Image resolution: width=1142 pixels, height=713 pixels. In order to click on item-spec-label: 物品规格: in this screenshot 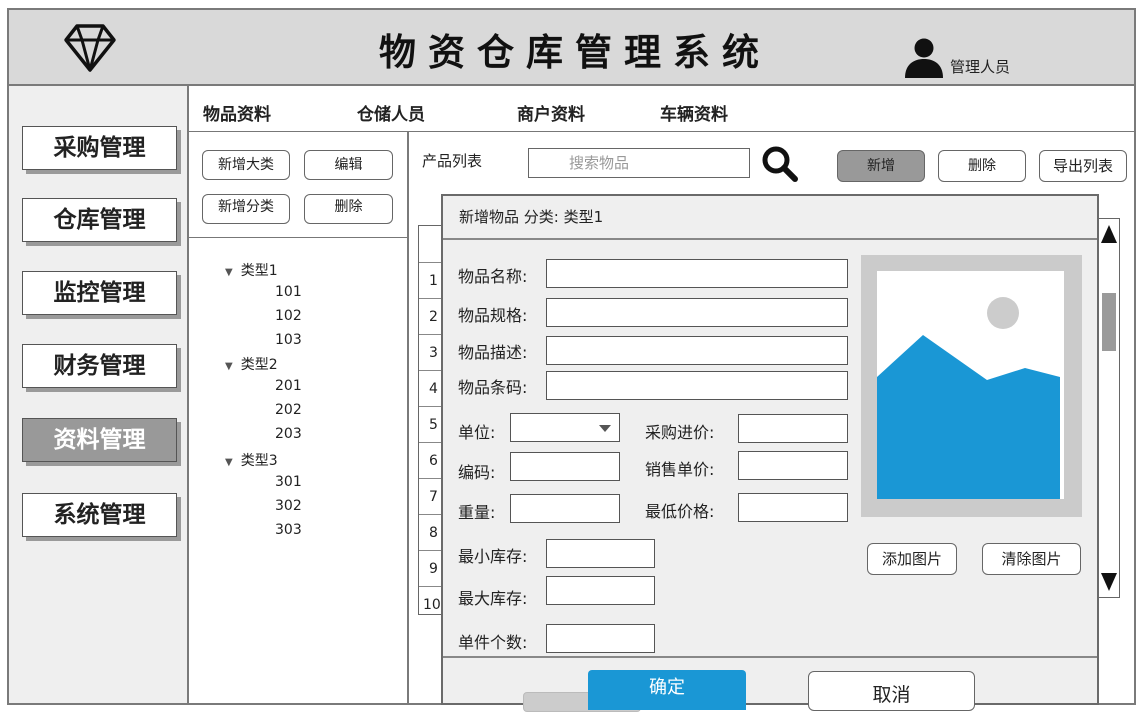, I will do `click(493, 315)`.